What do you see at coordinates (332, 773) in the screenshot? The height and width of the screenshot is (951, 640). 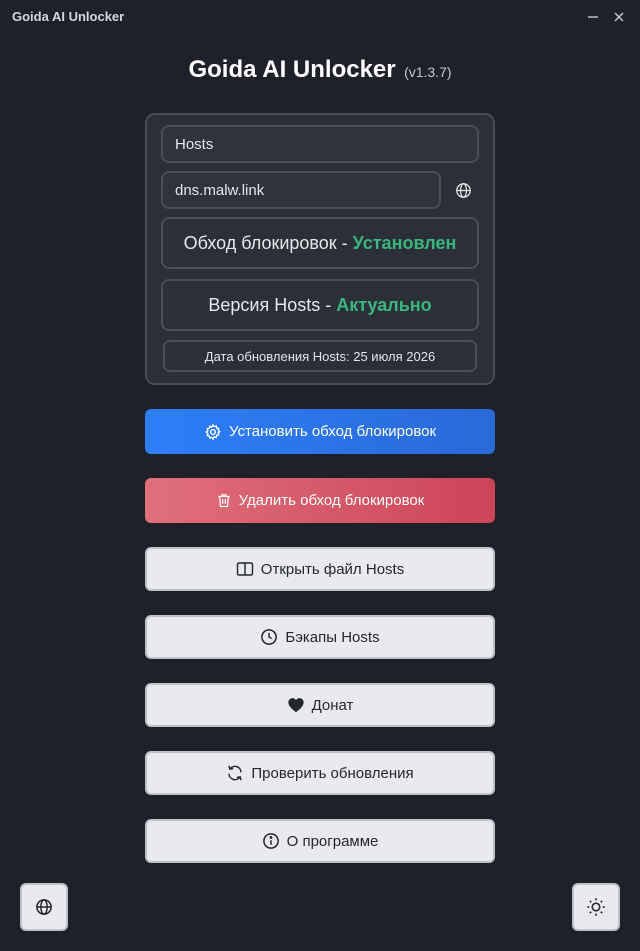 I see `check-updates-label: Проверить обновления` at bounding box center [332, 773].